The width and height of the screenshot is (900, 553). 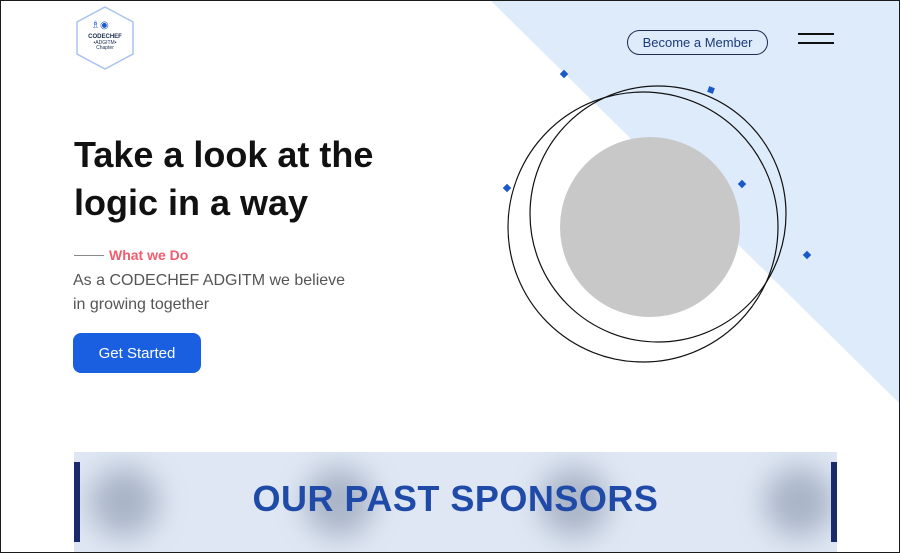 I want to click on image-placeholder-circle, so click(x=650, y=227).